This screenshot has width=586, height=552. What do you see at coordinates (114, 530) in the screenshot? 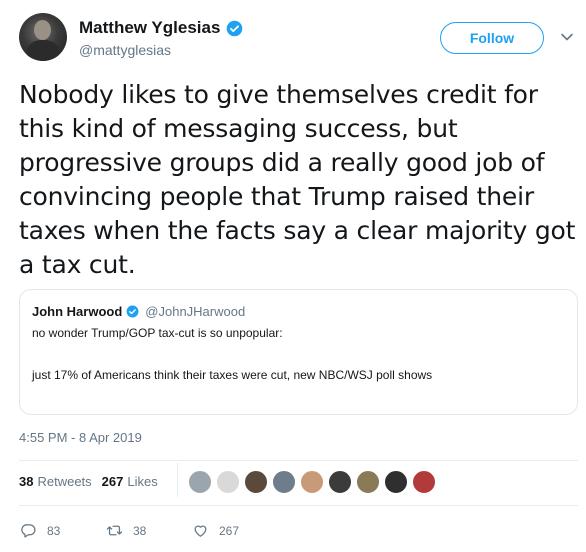
I see `retweet-icon` at bounding box center [114, 530].